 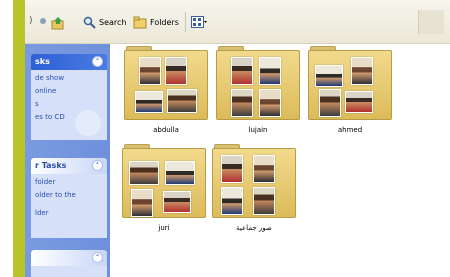 I want to click on panel-picture-tasks-body: de show online s es to CD, so click(x=69, y=105).